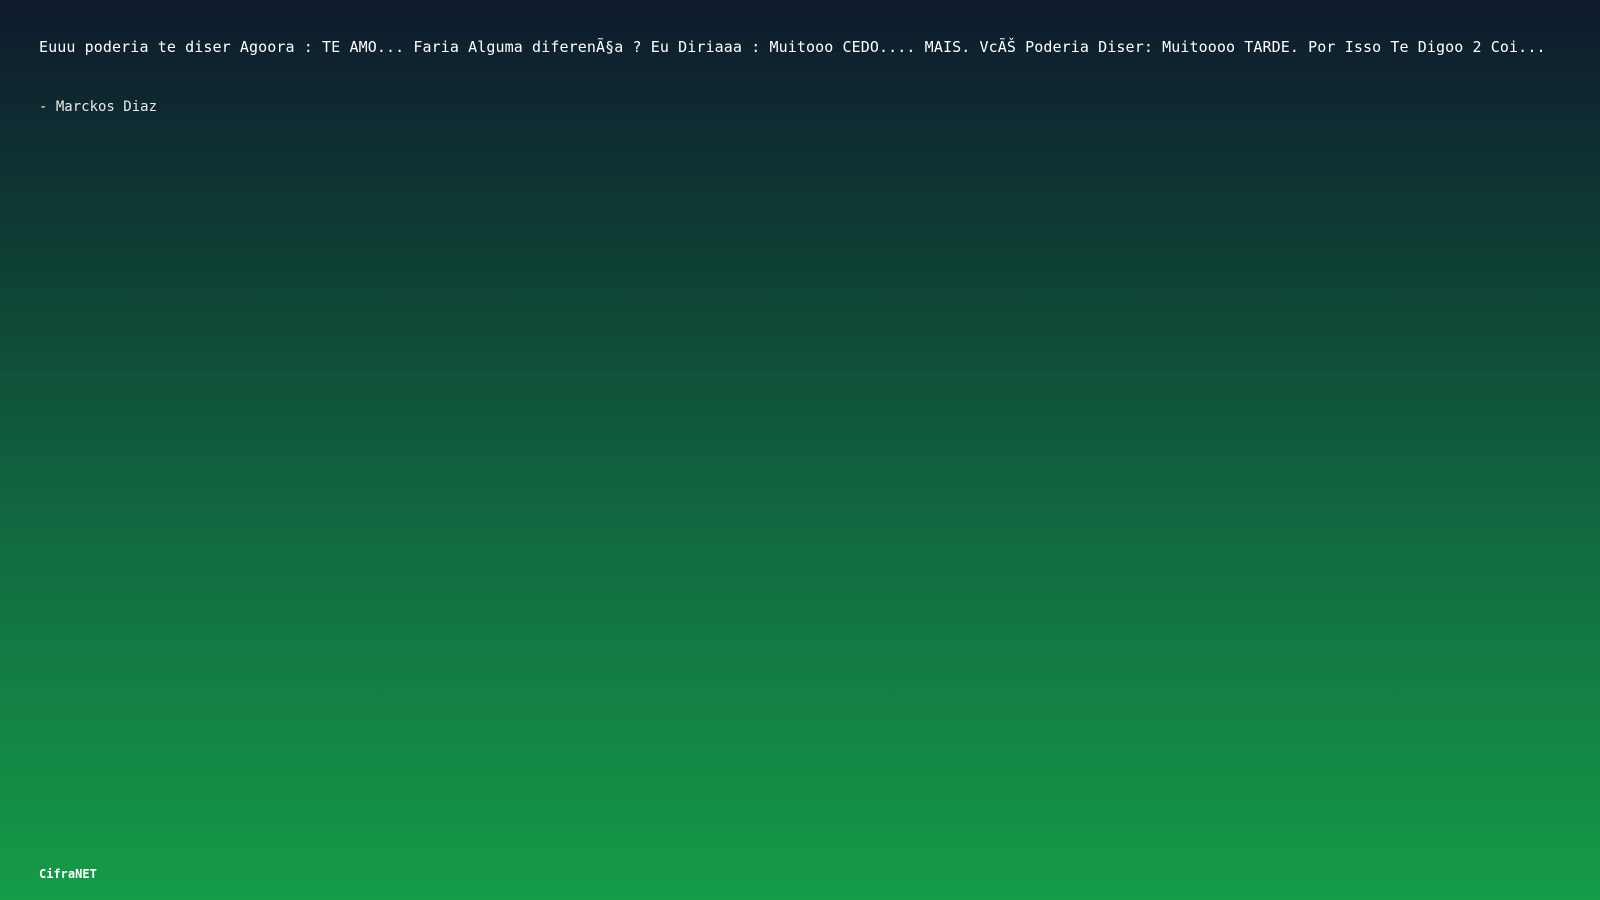  I want to click on quote-author: - Marckos Diaz, so click(98, 107).